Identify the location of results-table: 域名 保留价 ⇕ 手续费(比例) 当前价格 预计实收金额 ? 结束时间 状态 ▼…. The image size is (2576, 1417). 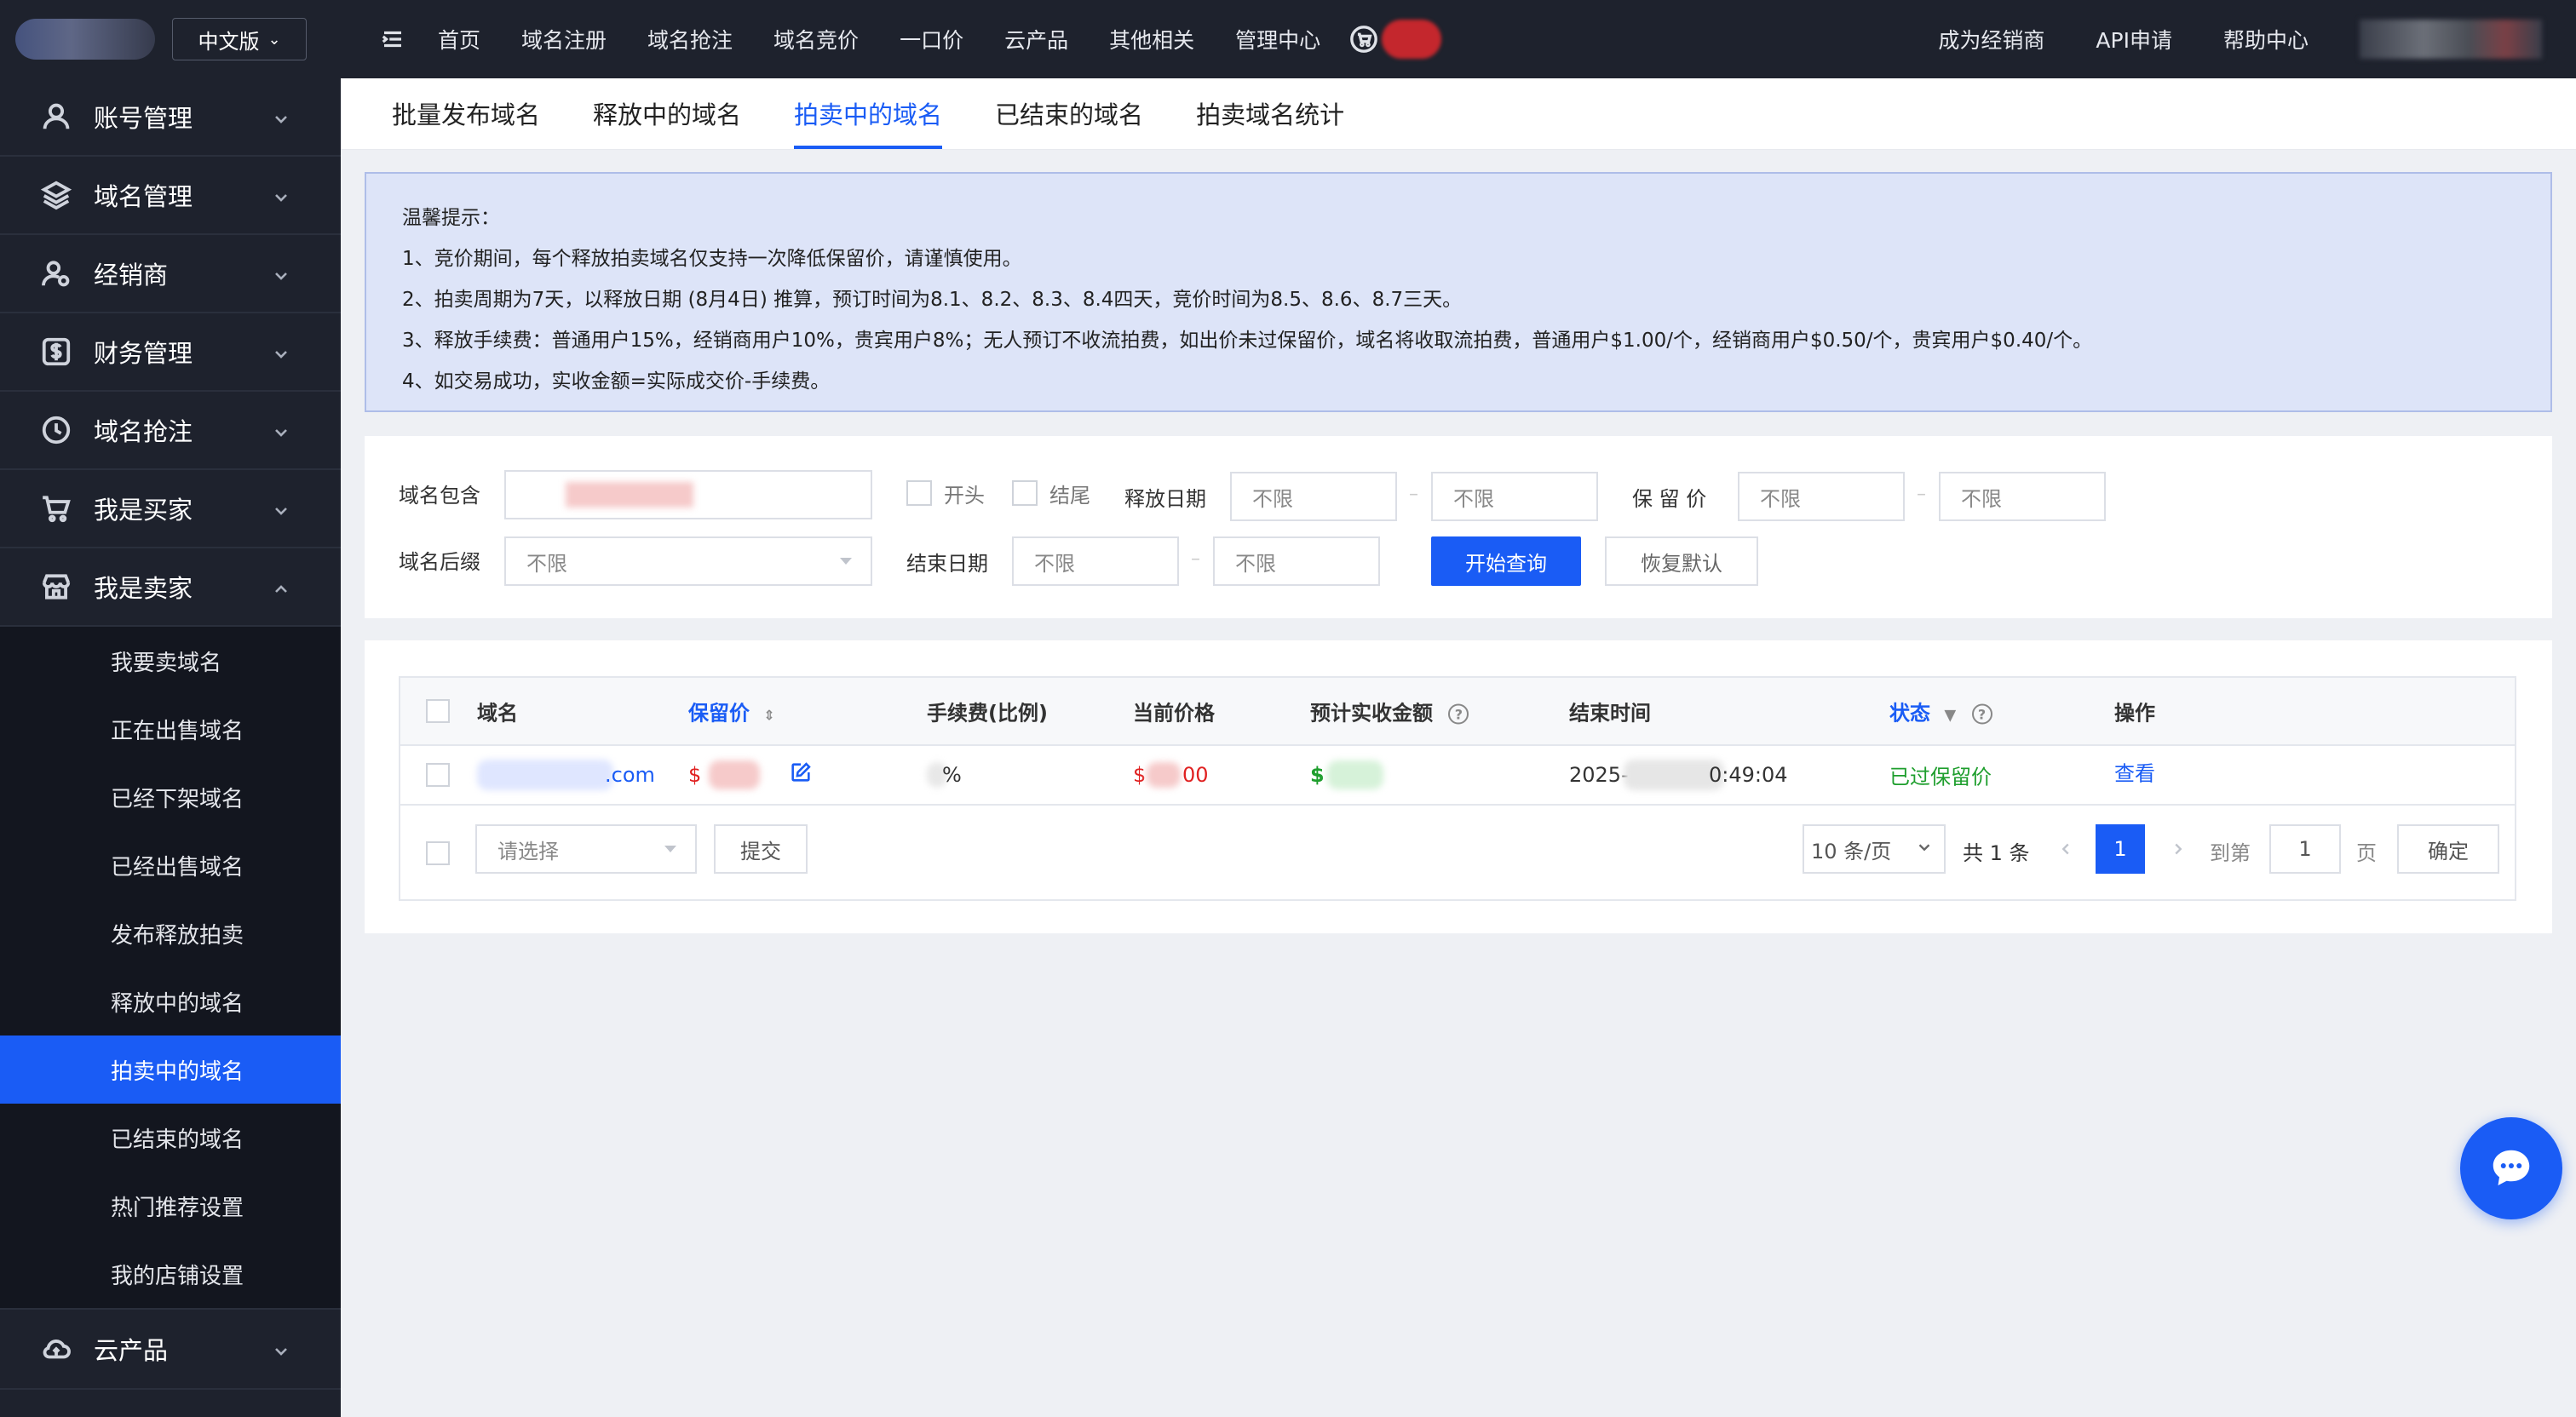
(1458, 788).